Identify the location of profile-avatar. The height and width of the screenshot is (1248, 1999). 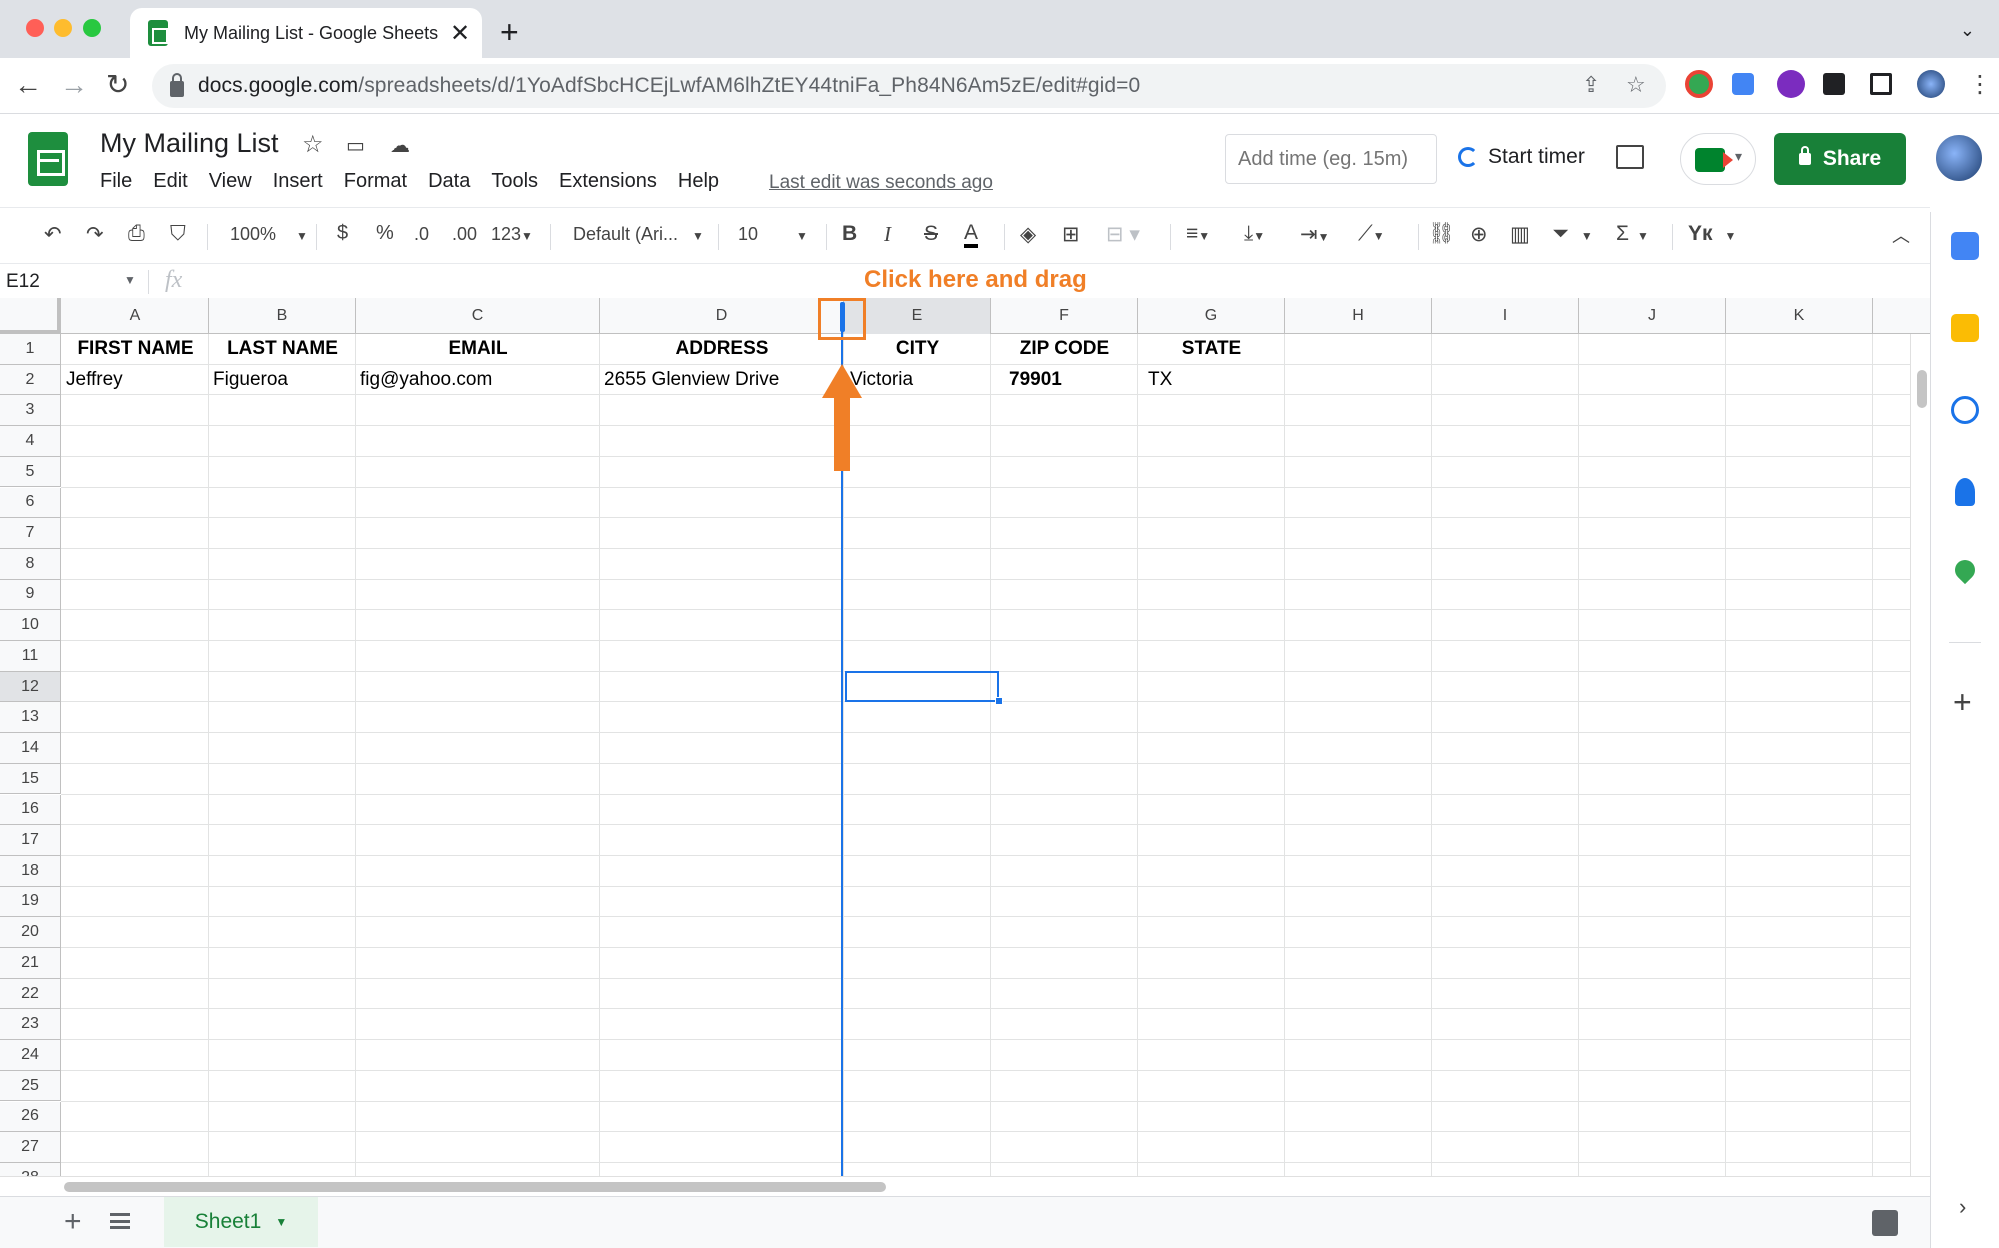
(1931, 84).